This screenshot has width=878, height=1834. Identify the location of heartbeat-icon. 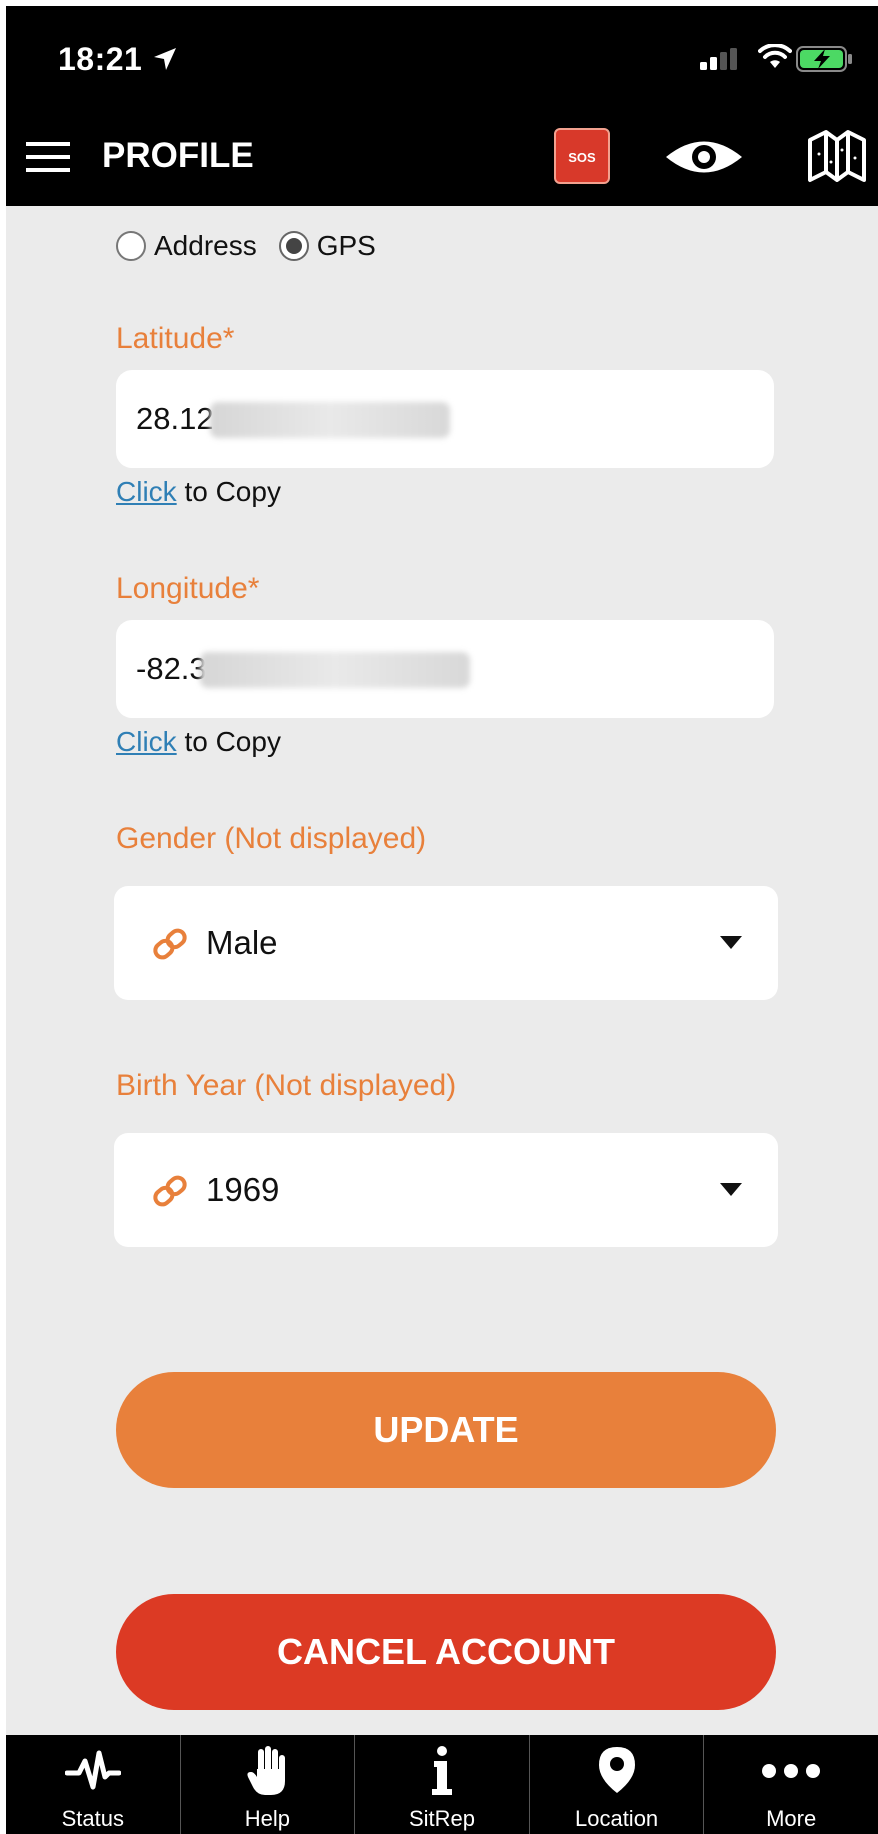
(92, 1770).